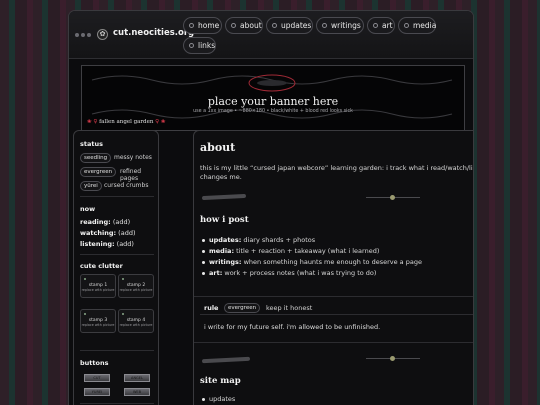  Describe the element at coordinates (153, 33) in the screenshot. I see `site-name: cut.neocities.org` at that location.